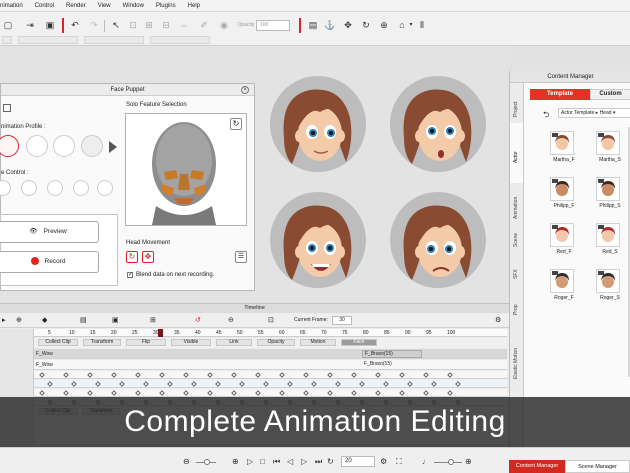  Describe the element at coordinates (383, 461) in the screenshot. I see `settings-icon: ⚙` at that location.